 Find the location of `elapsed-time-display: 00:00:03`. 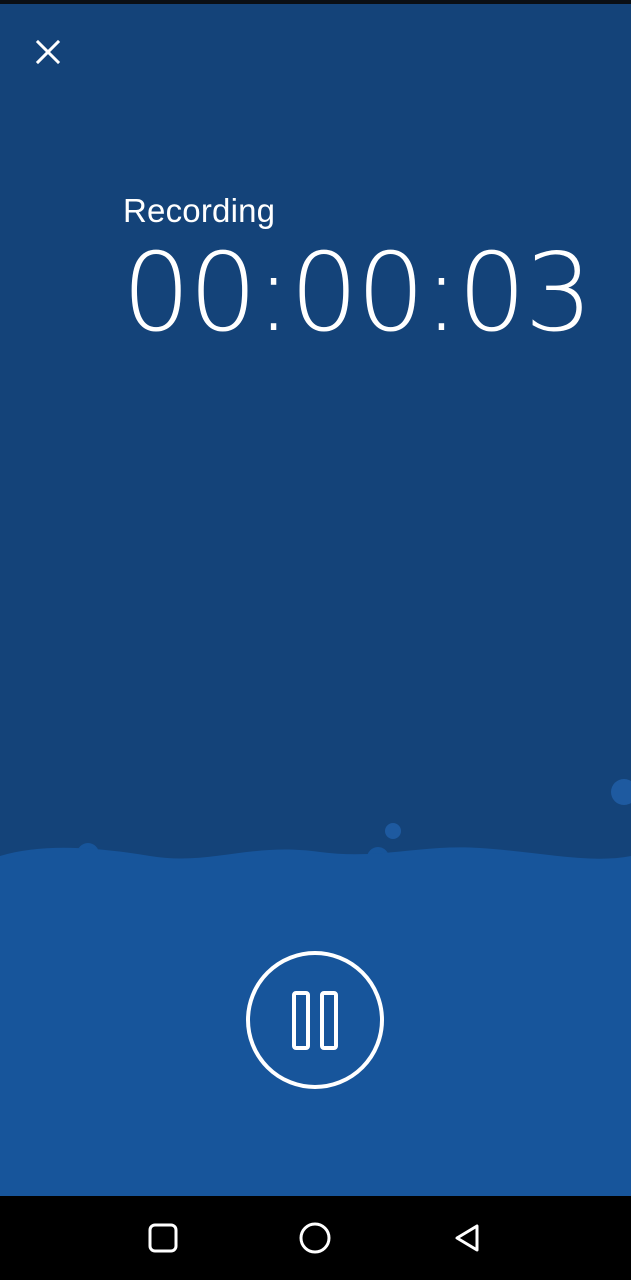

elapsed-time-display: 00:00:03 is located at coordinates (357, 293).